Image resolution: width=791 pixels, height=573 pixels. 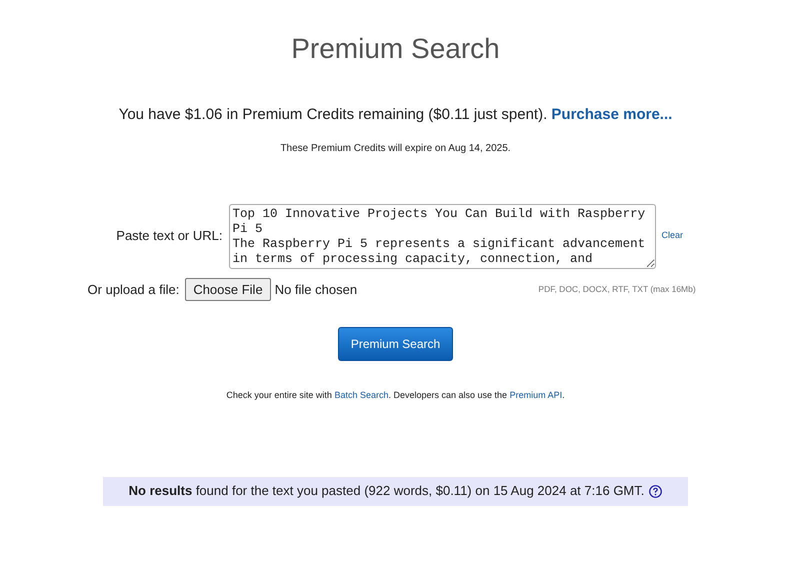 What do you see at coordinates (316, 289) in the screenshot?
I see `file-status: No file chosen` at bounding box center [316, 289].